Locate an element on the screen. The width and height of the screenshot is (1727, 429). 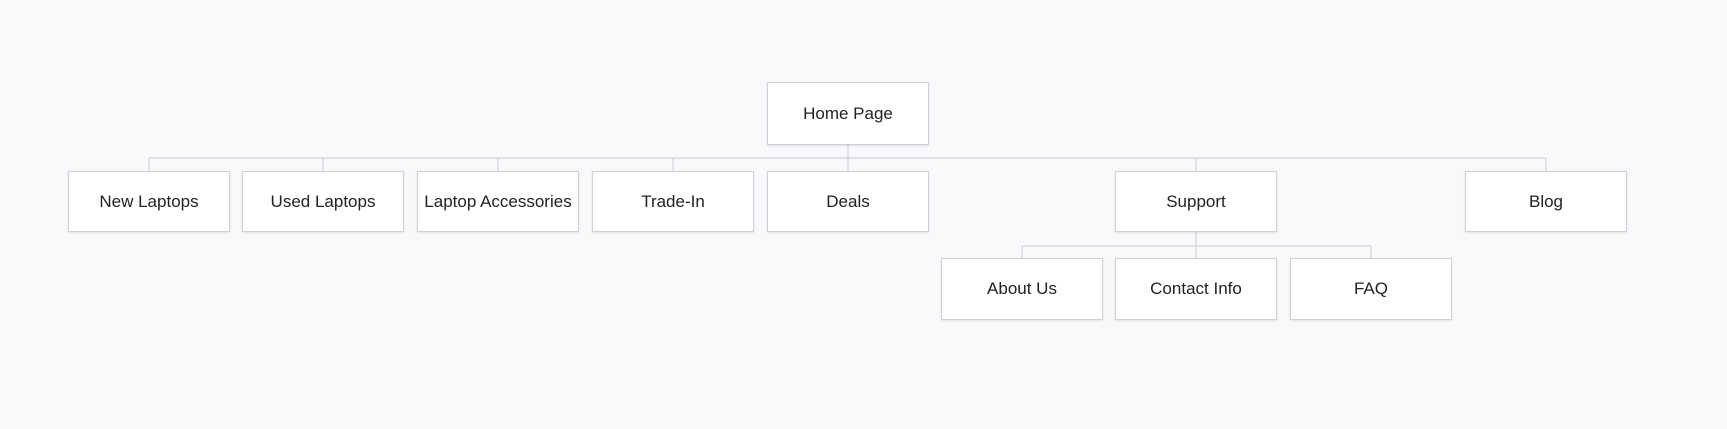
node-deals: Deals is located at coordinates (848, 201).